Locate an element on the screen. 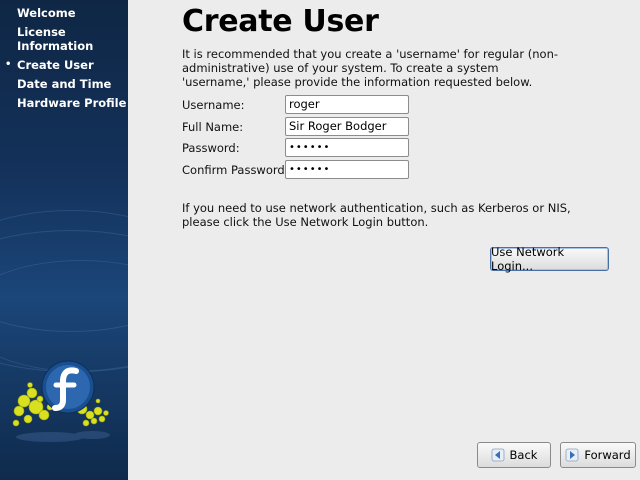 The image size is (640, 480). current-step-marker: • is located at coordinates (8, 64).